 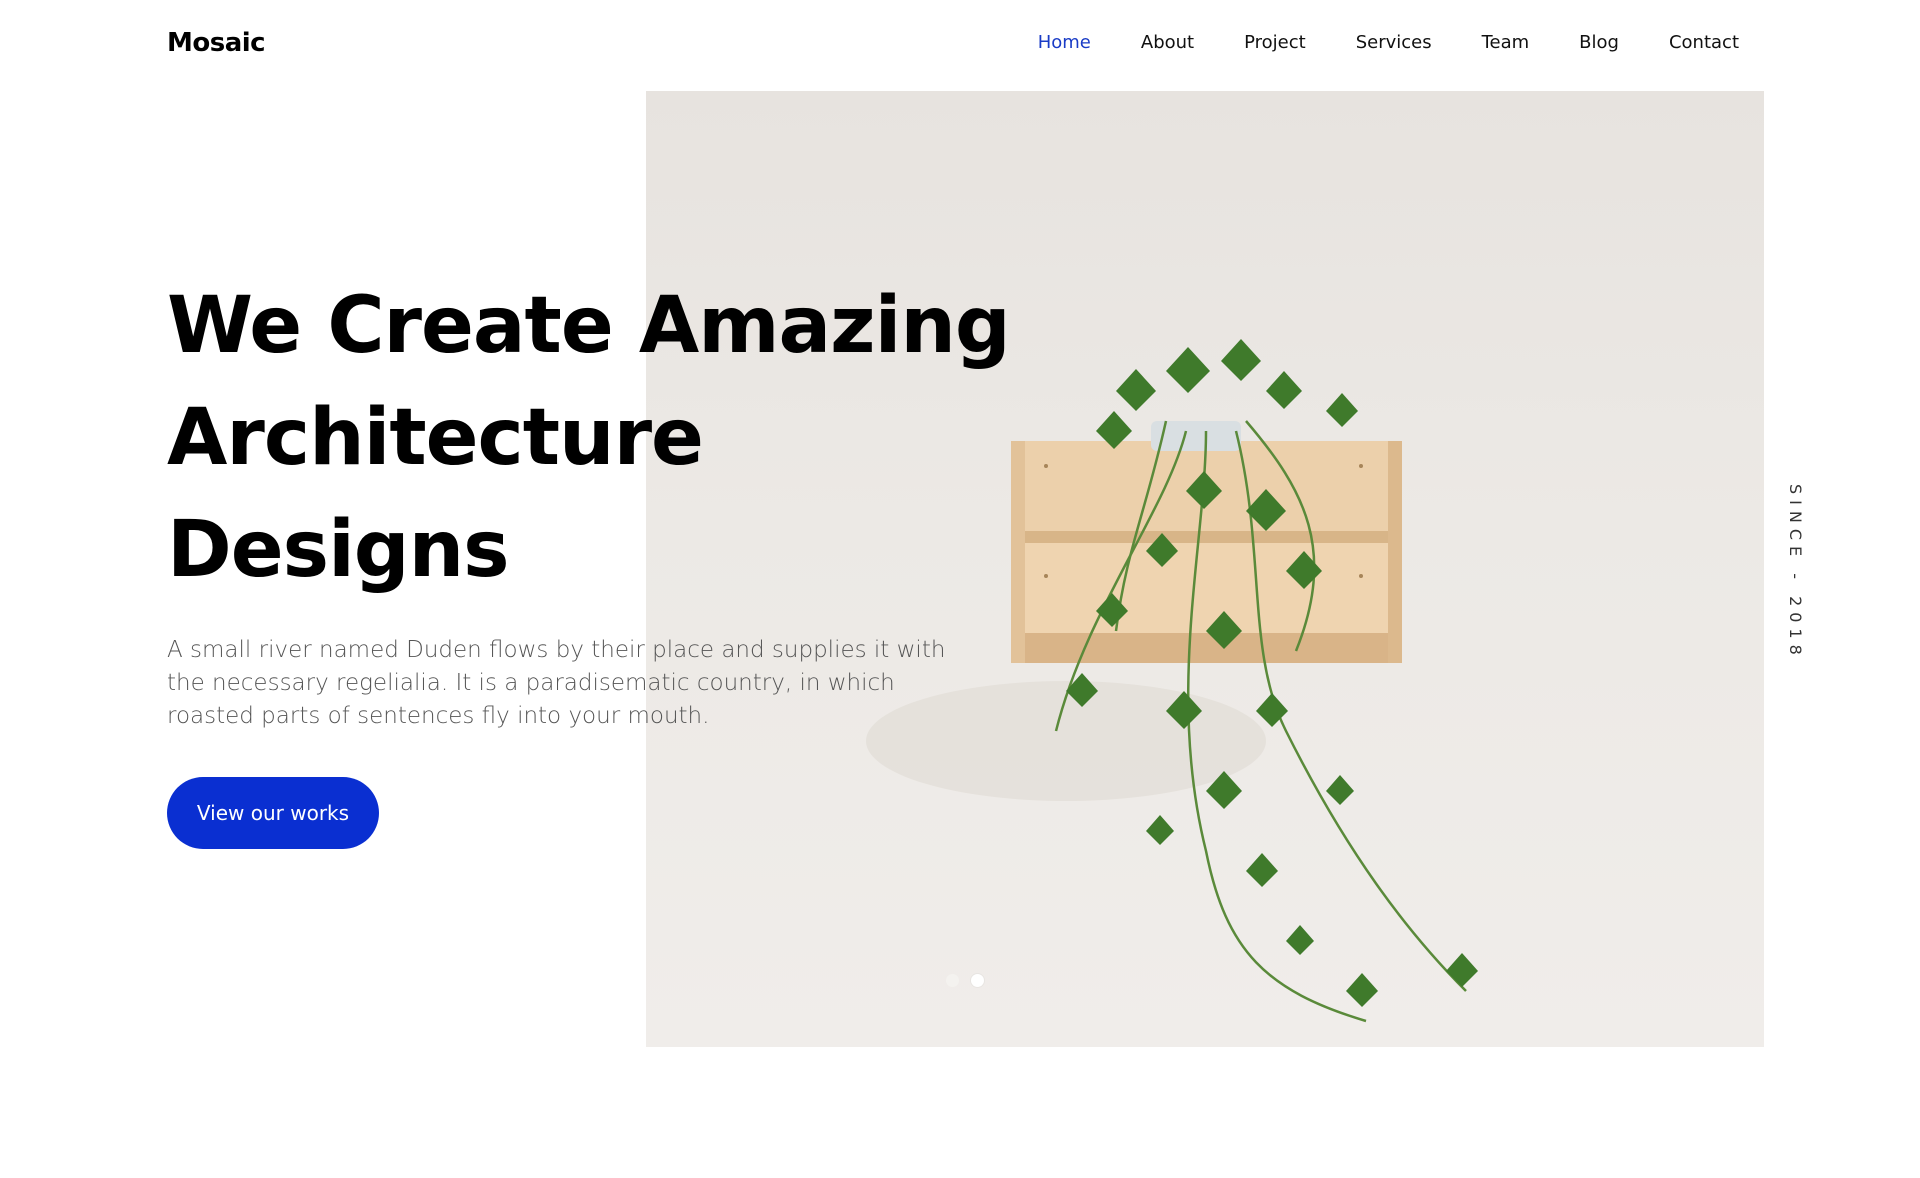 What do you see at coordinates (1275, 42) in the screenshot?
I see `nav-project: Project` at bounding box center [1275, 42].